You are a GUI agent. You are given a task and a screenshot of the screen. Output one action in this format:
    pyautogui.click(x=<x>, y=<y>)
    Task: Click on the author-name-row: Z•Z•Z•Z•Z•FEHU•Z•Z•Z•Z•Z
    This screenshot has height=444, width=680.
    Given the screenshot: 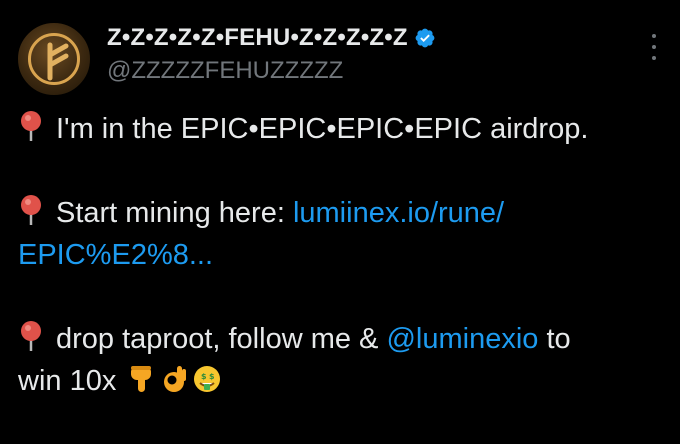 What is the action you would take?
    pyautogui.click(x=271, y=38)
    